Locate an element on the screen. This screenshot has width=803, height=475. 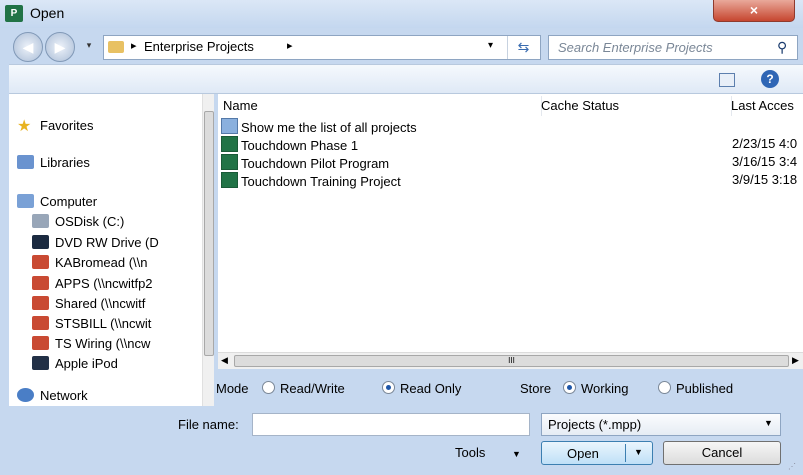
grip-marks: III is located at coordinates (511, 360).